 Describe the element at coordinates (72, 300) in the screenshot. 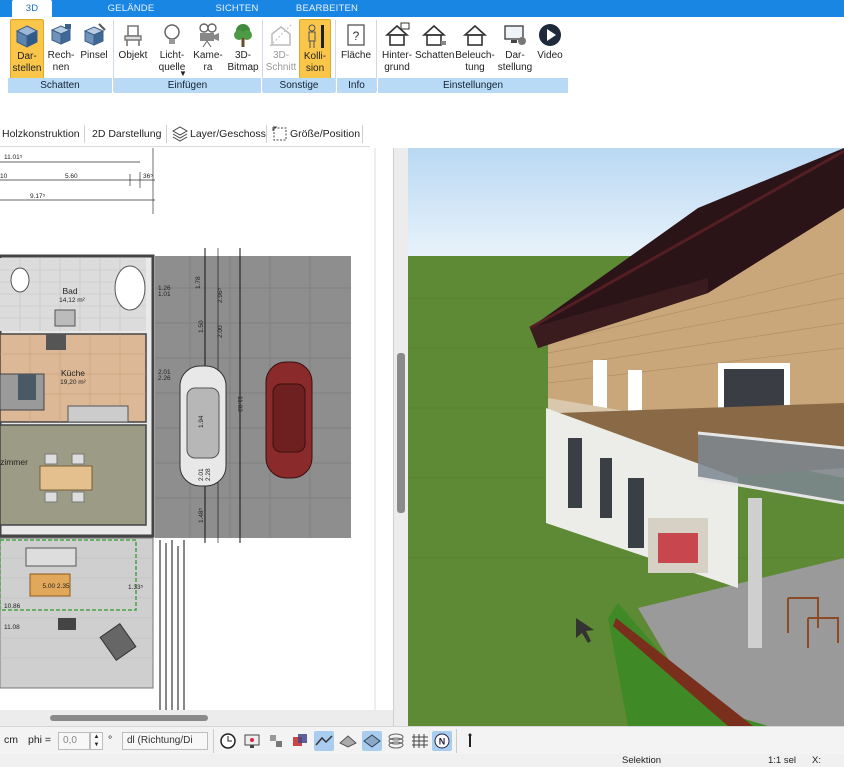

I see `room-area: 14,12 m²` at that location.